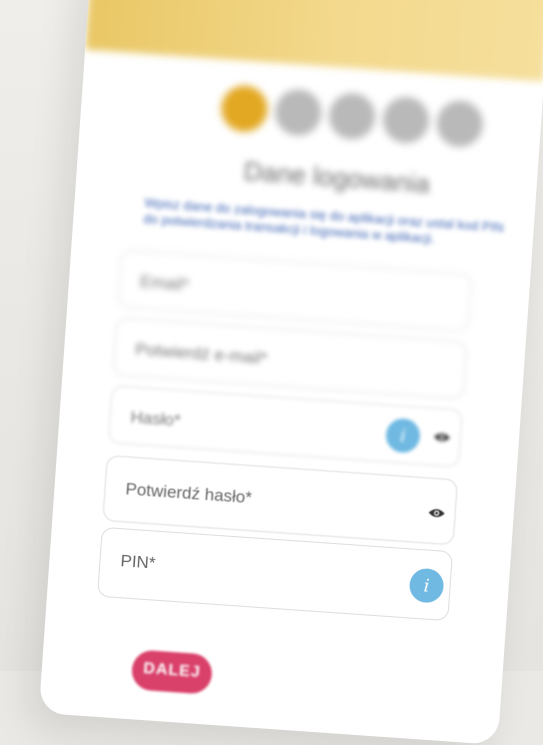  Describe the element at coordinates (436, 512) in the screenshot. I see `confirm-password-eye-icon` at that location.